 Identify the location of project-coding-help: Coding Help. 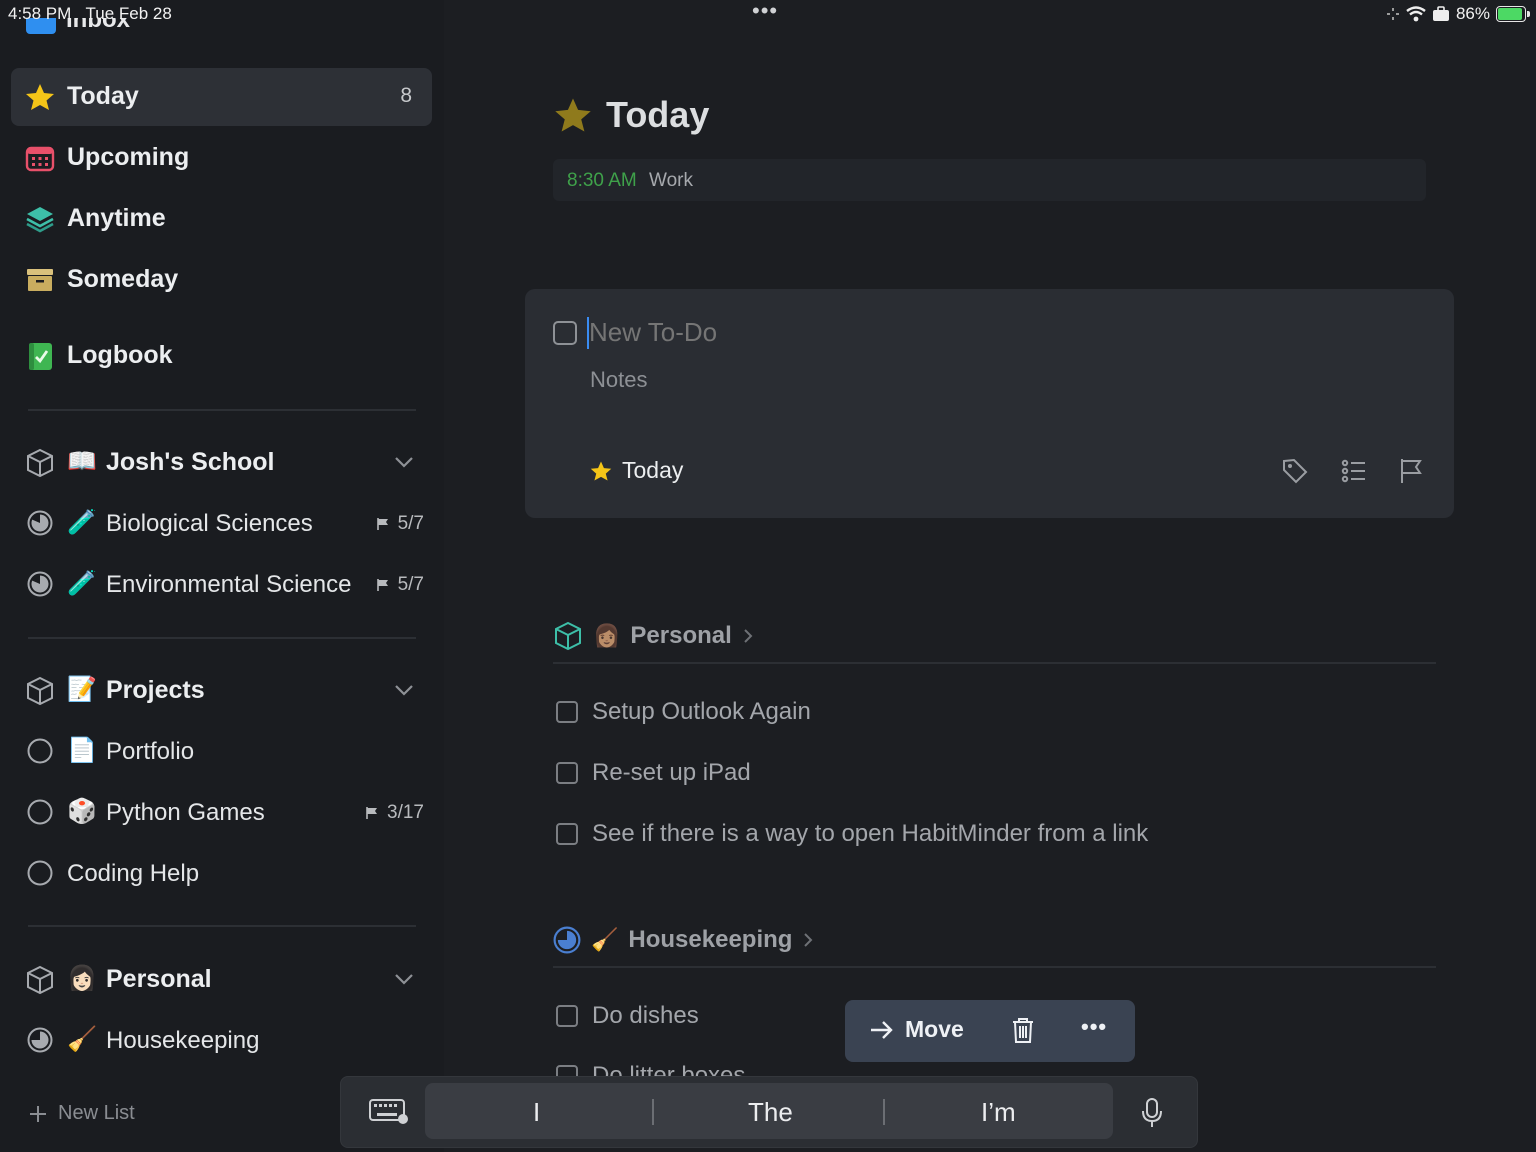
(221, 874).